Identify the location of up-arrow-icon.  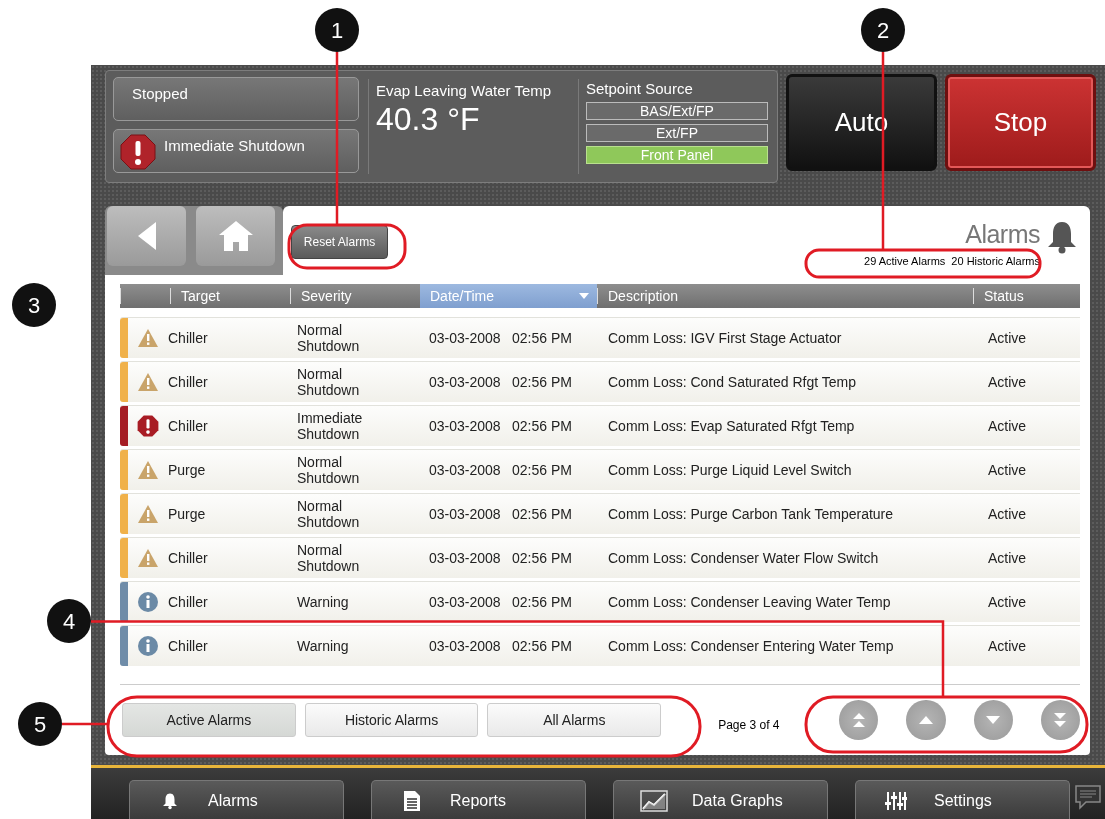
(926, 720).